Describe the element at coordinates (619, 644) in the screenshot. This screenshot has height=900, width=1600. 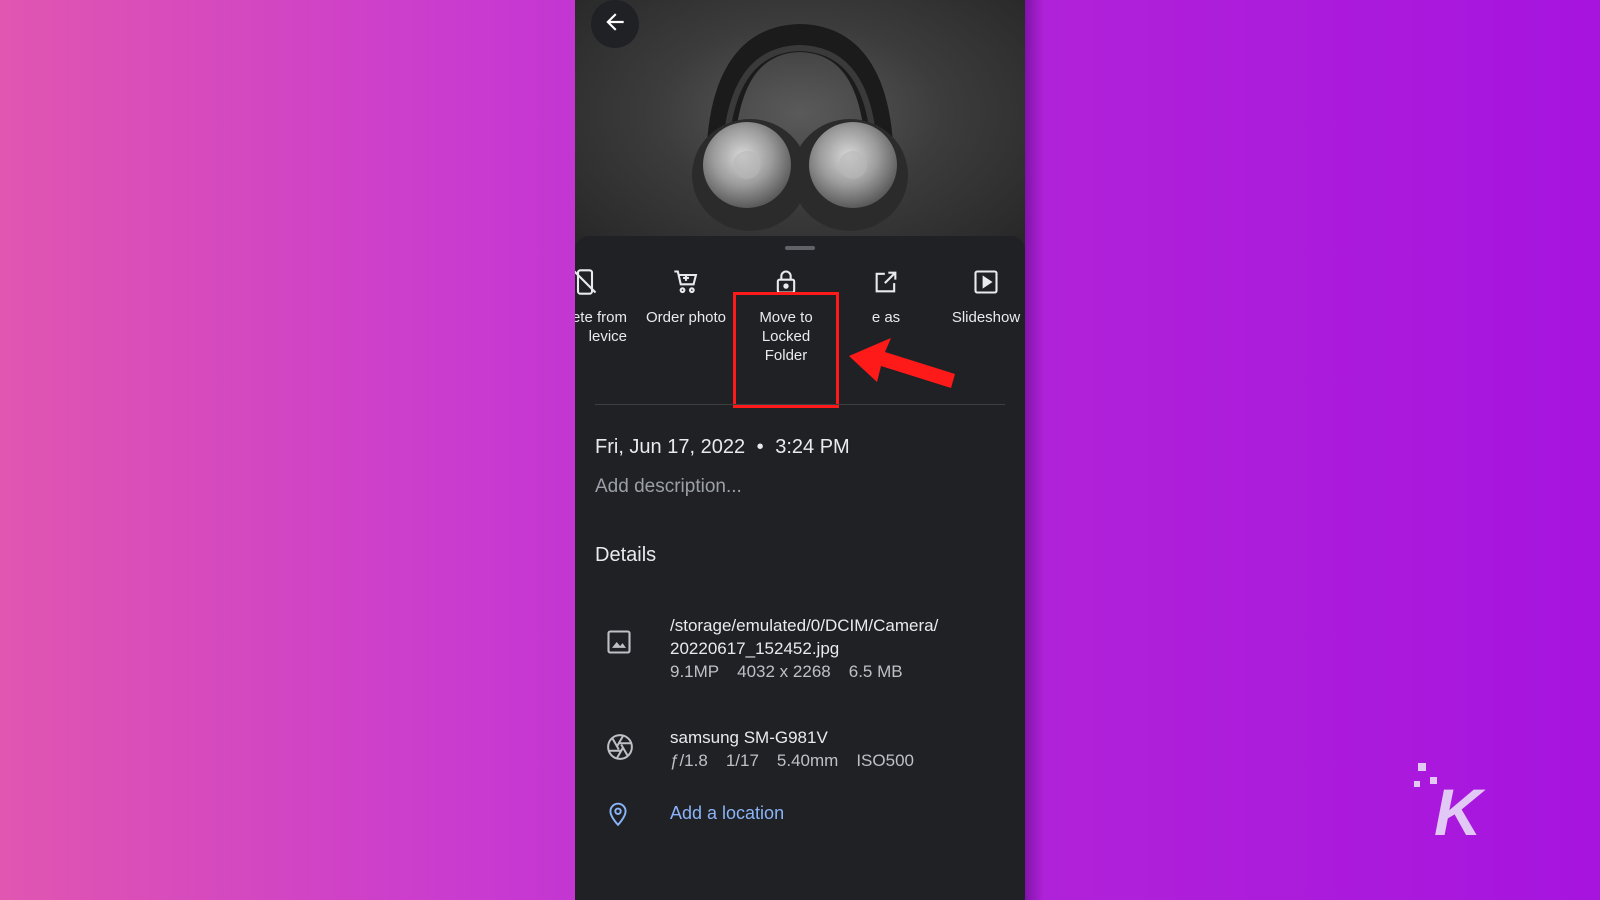
I see `image-icon` at that location.